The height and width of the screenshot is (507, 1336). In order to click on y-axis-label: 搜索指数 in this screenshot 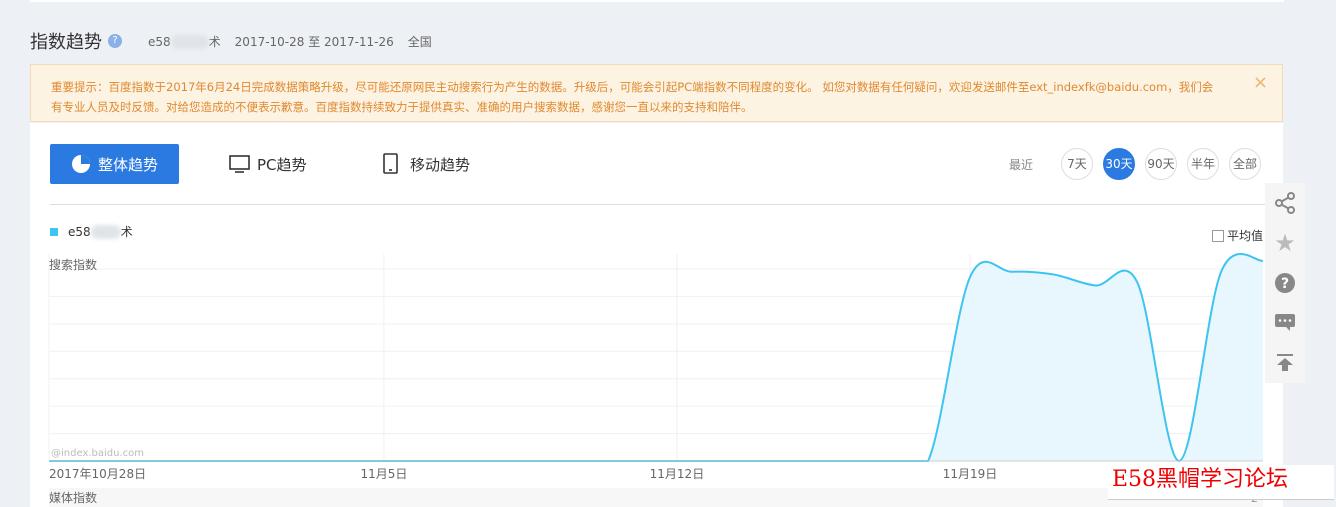, I will do `click(73, 264)`.